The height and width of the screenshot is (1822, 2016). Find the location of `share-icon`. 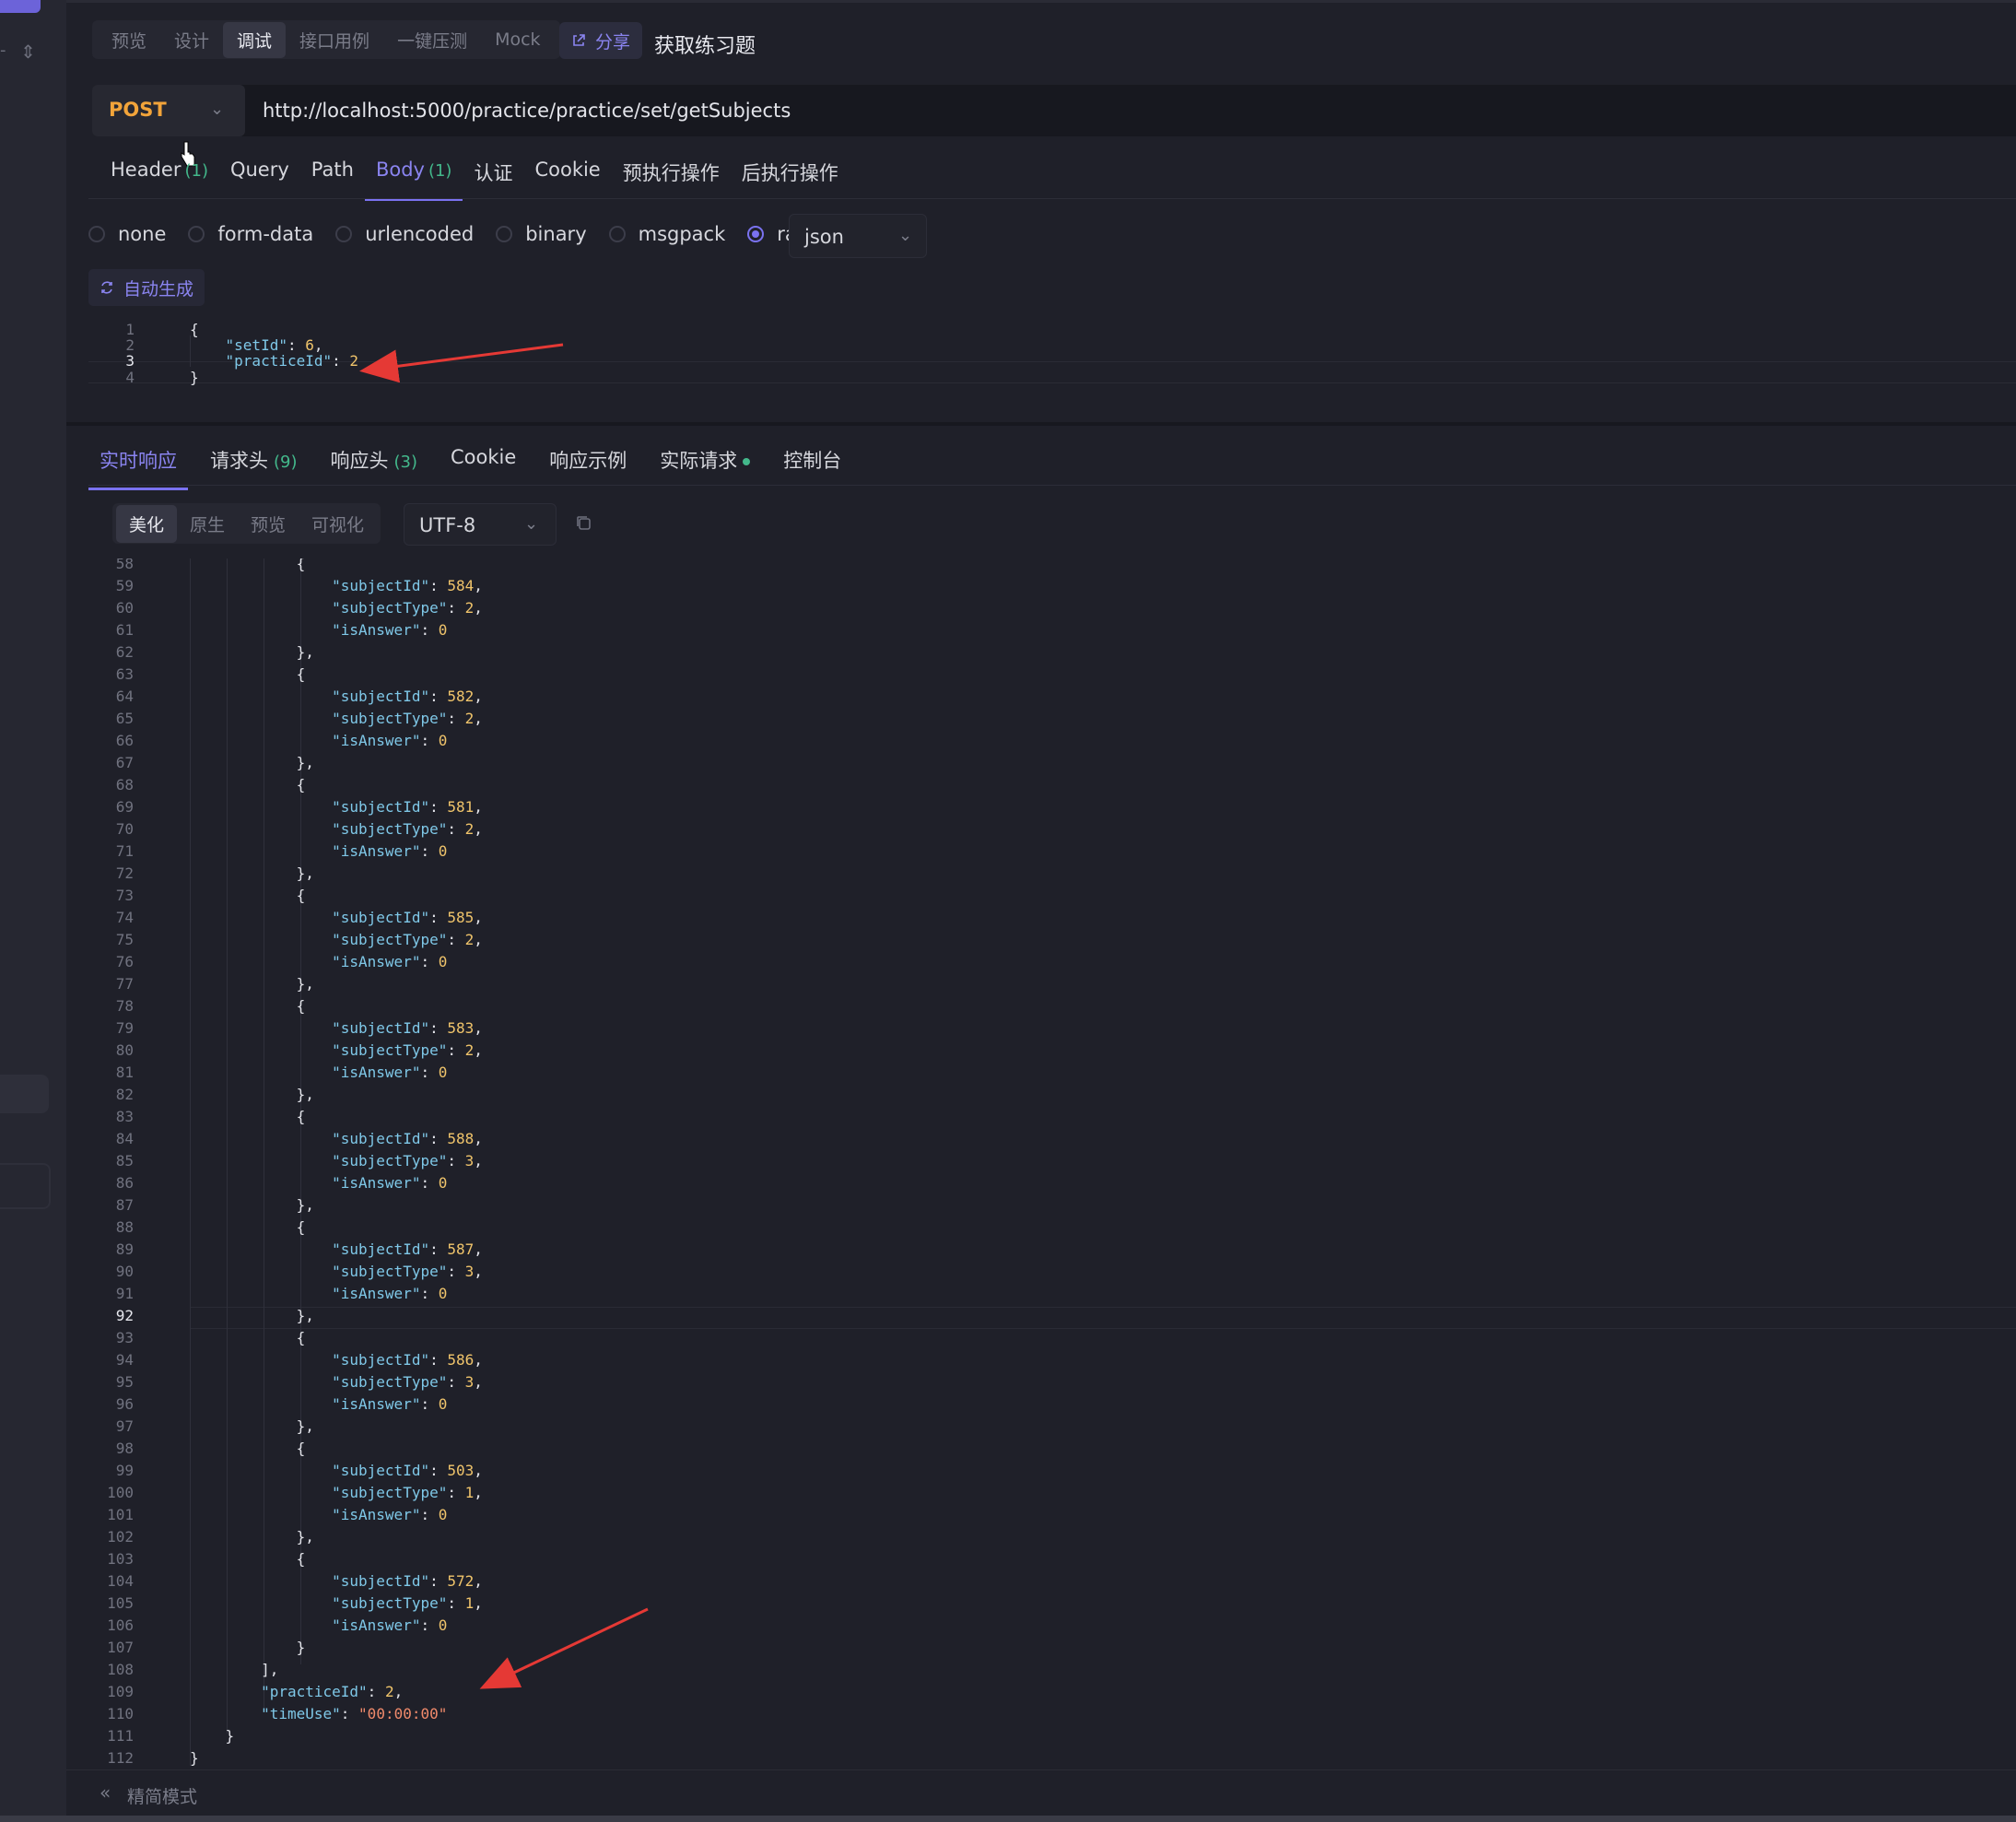

share-icon is located at coordinates (579, 40).